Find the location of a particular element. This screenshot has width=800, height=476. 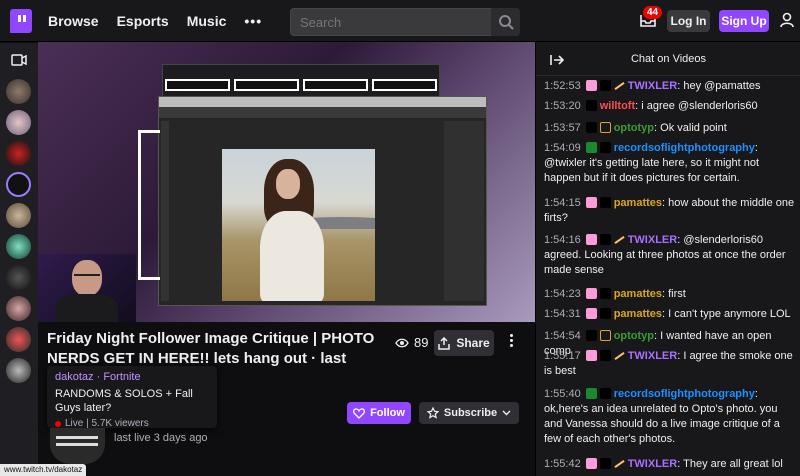

chat-timestamp: 1:55:40 is located at coordinates (562, 394).